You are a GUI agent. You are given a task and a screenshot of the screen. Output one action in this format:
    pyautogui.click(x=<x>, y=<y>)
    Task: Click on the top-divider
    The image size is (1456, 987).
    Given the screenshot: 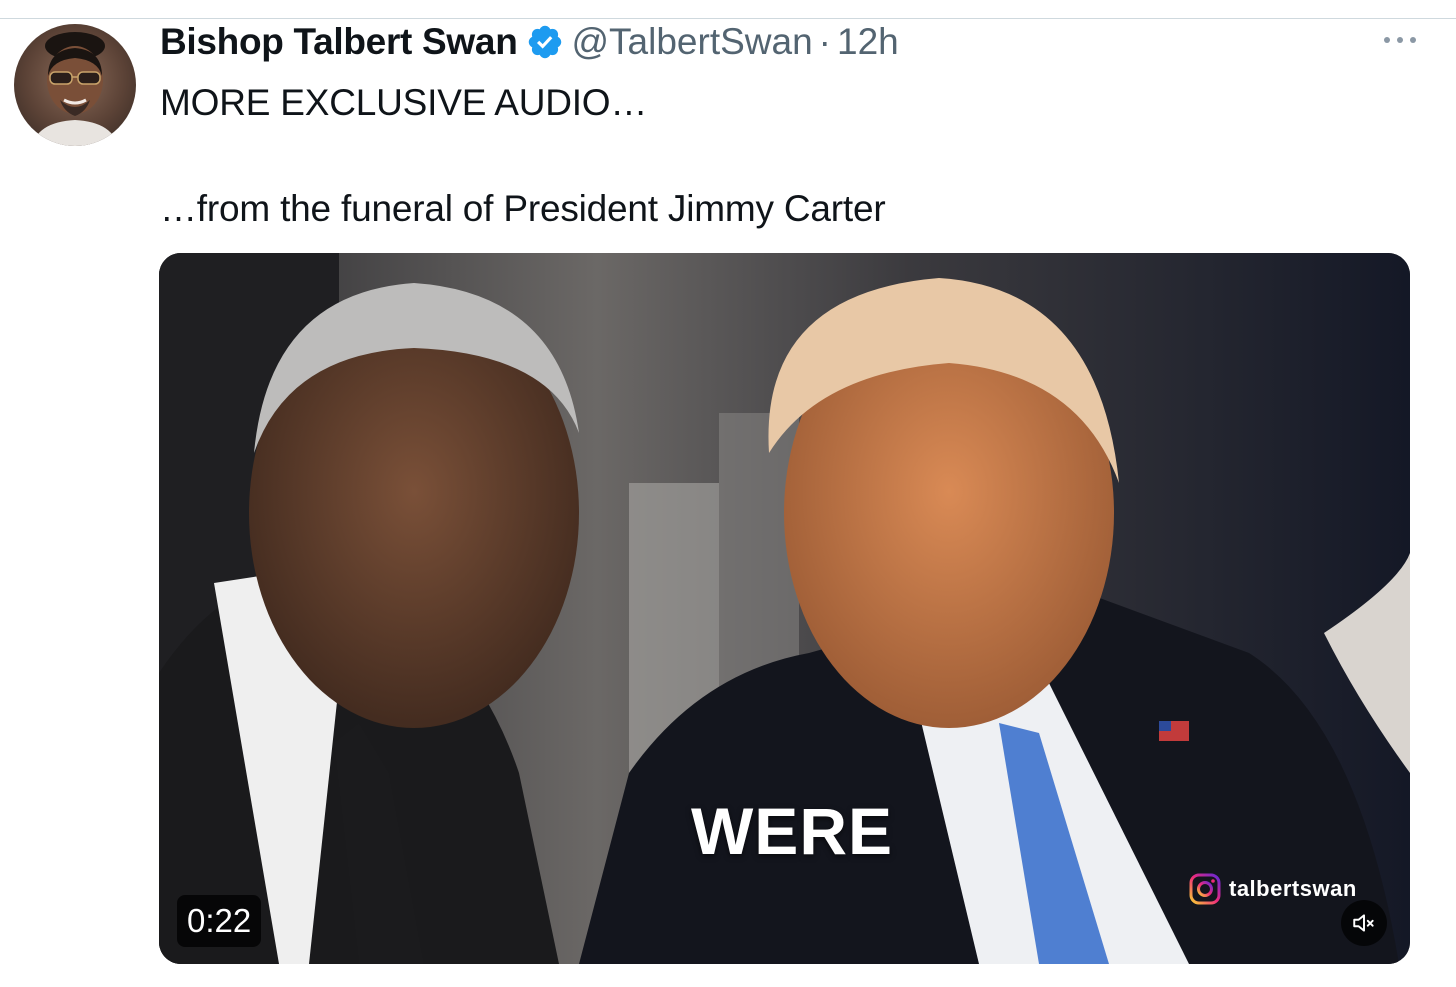 What is the action you would take?
    pyautogui.click(x=728, y=18)
    